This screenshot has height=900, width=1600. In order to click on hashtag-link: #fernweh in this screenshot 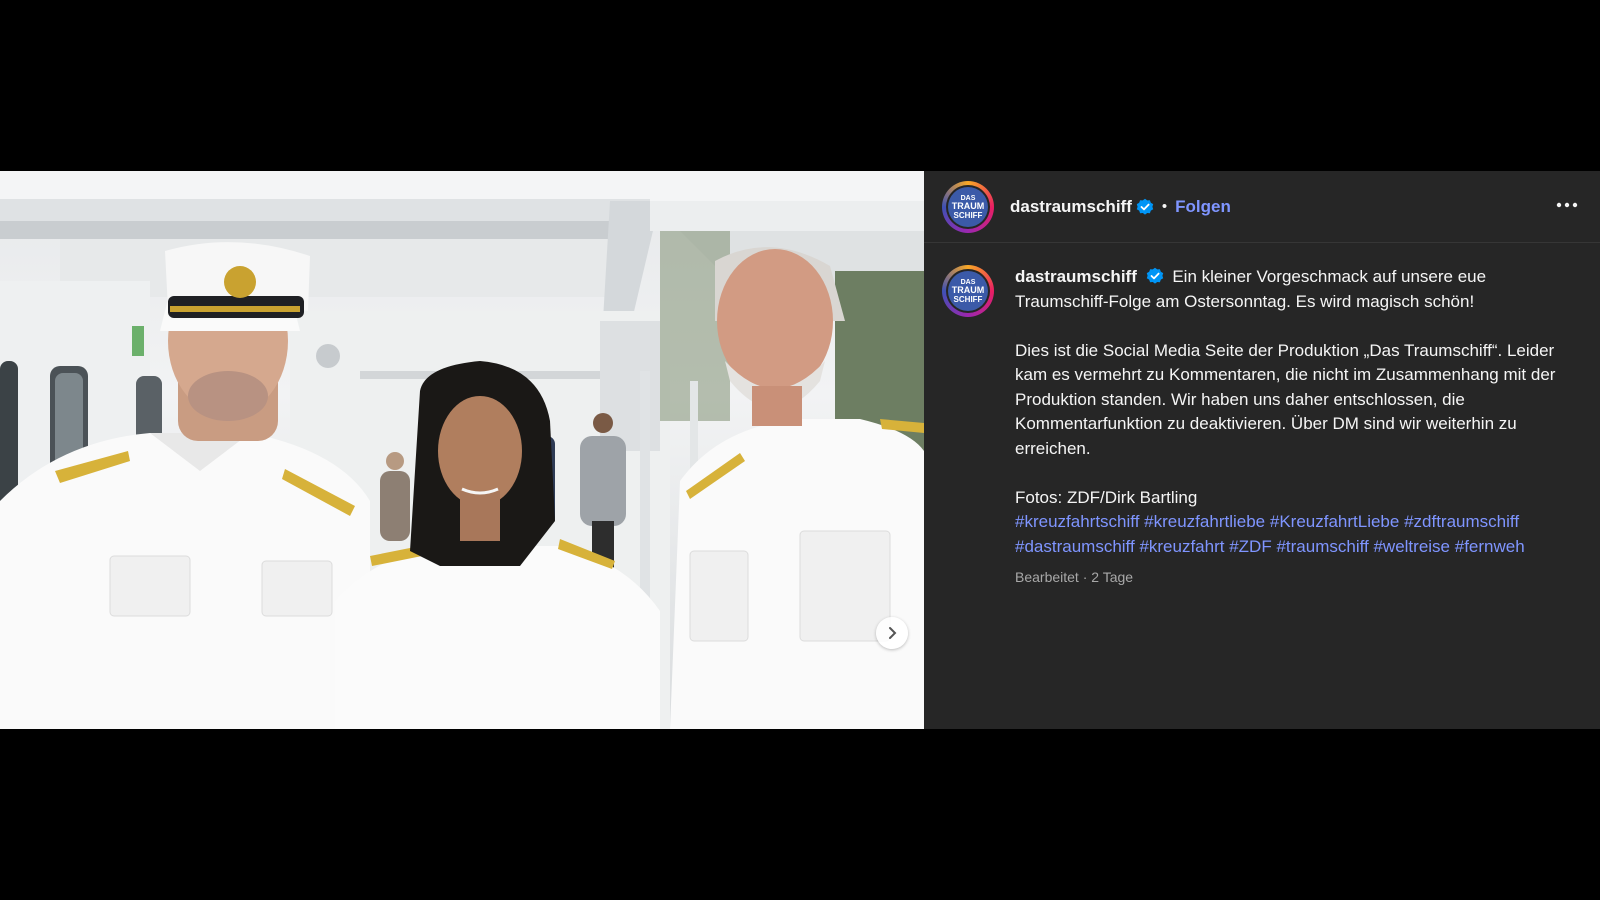, I will do `click(1490, 546)`.